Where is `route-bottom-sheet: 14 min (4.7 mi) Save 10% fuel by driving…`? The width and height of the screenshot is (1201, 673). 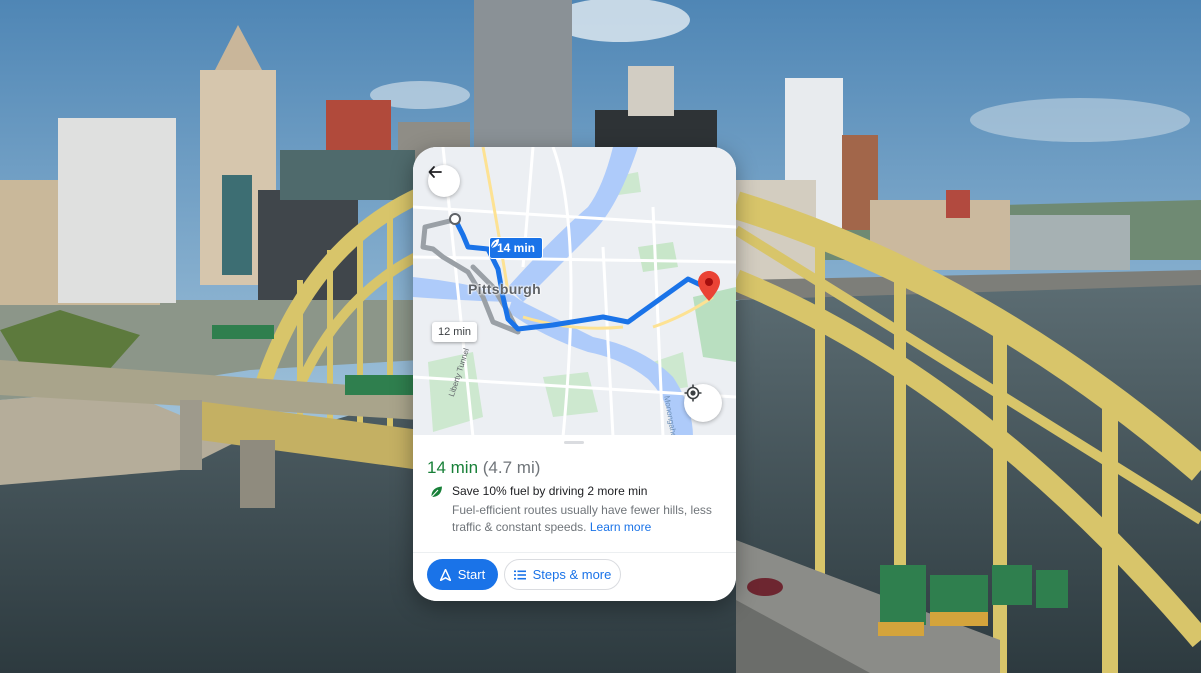 route-bottom-sheet: 14 min (4.7 mi) Save 10% fuel by driving… is located at coordinates (574, 518).